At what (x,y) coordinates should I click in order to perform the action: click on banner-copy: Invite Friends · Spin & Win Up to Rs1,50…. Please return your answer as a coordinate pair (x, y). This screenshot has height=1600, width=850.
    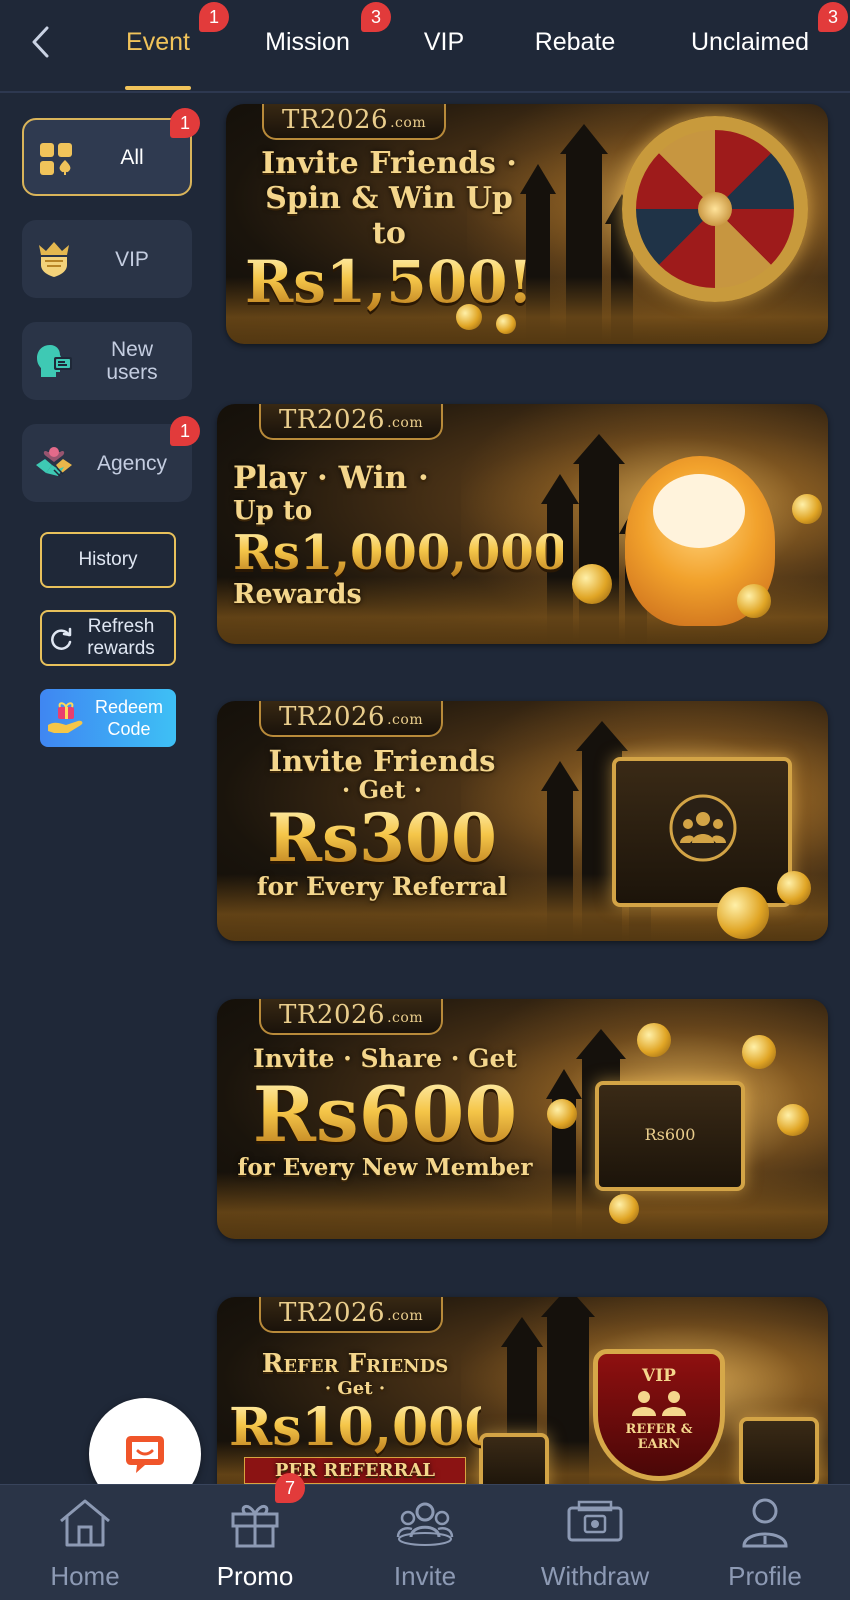
    Looking at the image, I should click on (389, 229).